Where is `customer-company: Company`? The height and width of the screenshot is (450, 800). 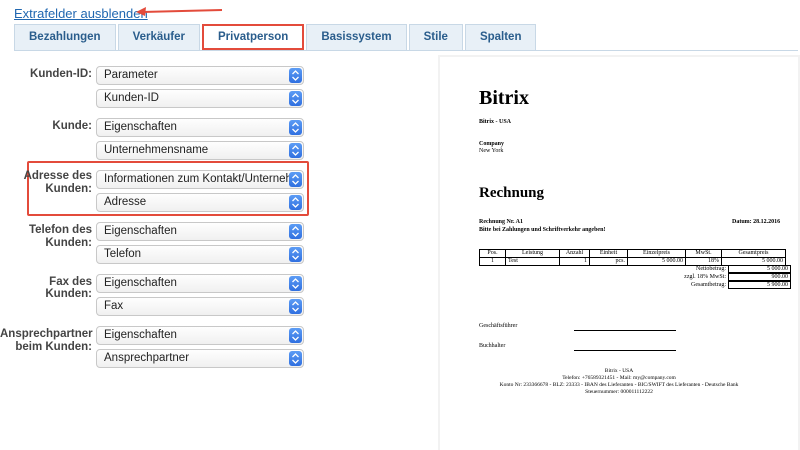
customer-company: Company is located at coordinates (492, 144).